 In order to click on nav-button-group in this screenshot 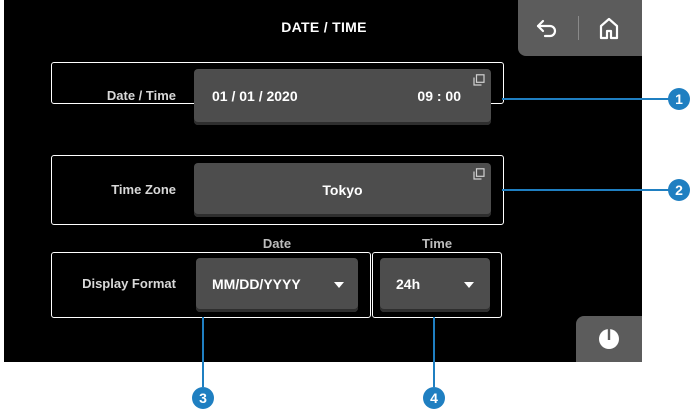, I will do `click(580, 28)`.